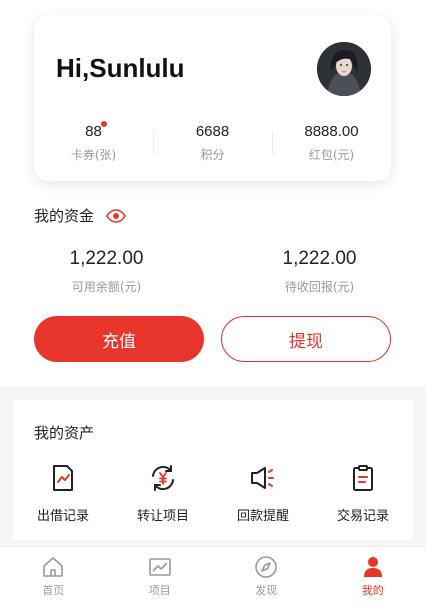 The width and height of the screenshot is (426, 616). I want to click on available-balance-label: 可用余额(元), so click(106, 287).